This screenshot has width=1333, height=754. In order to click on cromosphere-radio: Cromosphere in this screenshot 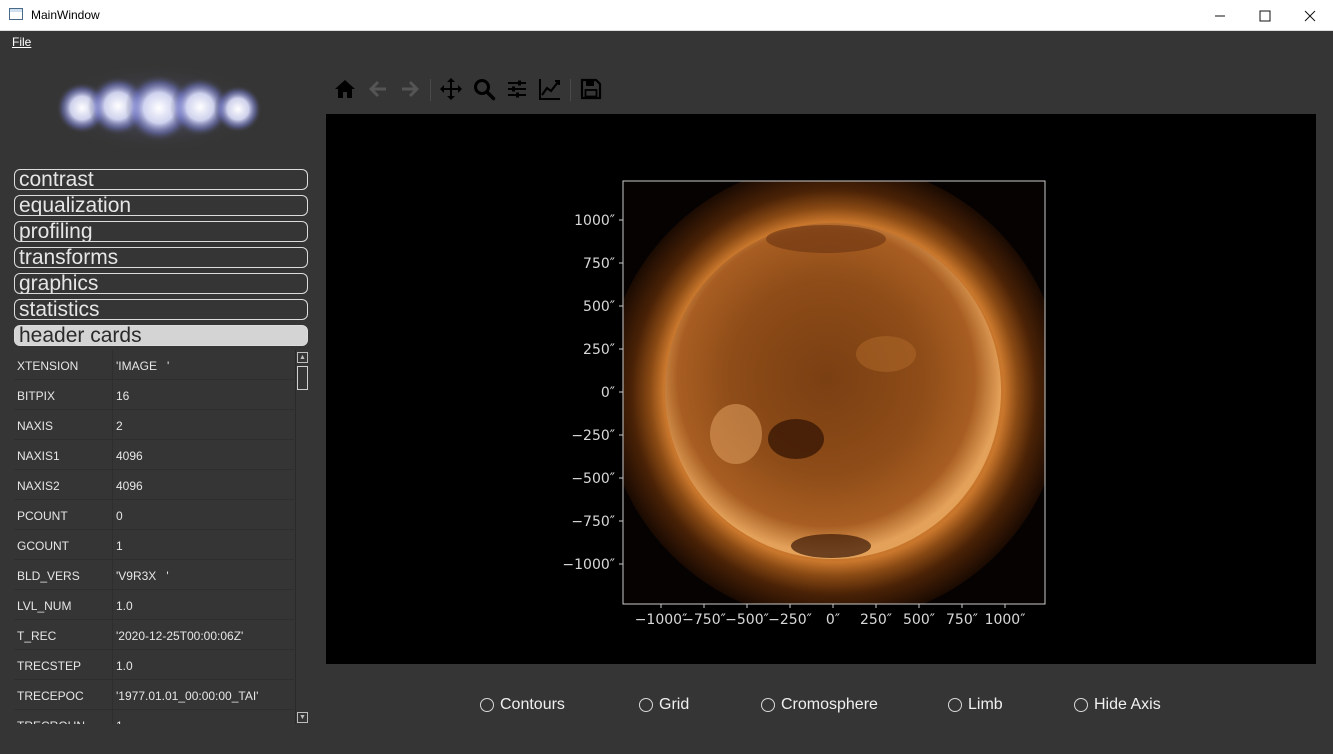, I will do `click(819, 705)`.